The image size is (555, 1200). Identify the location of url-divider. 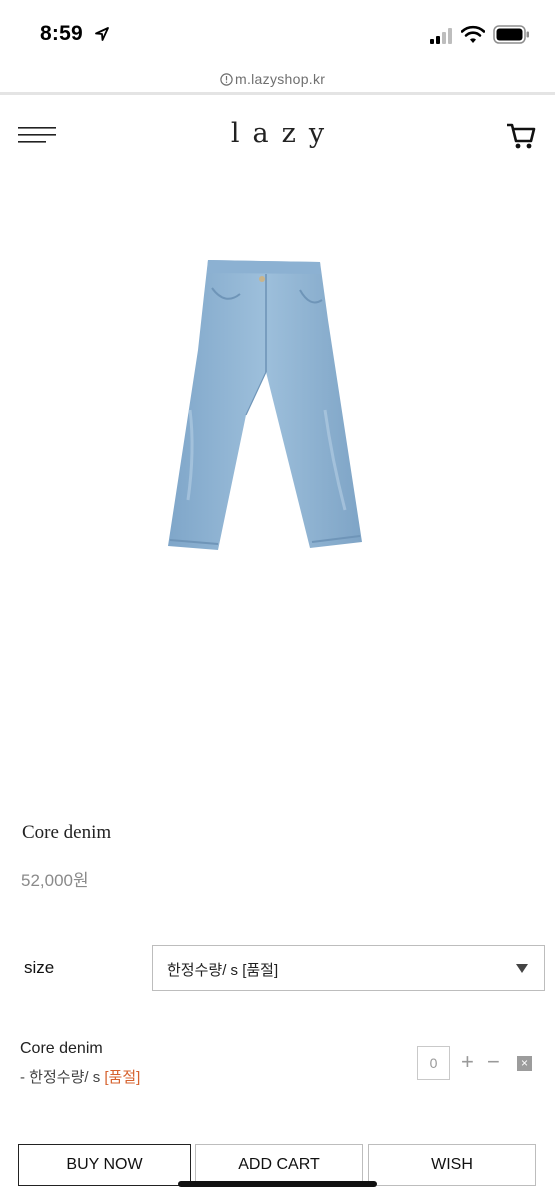
(277, 93).